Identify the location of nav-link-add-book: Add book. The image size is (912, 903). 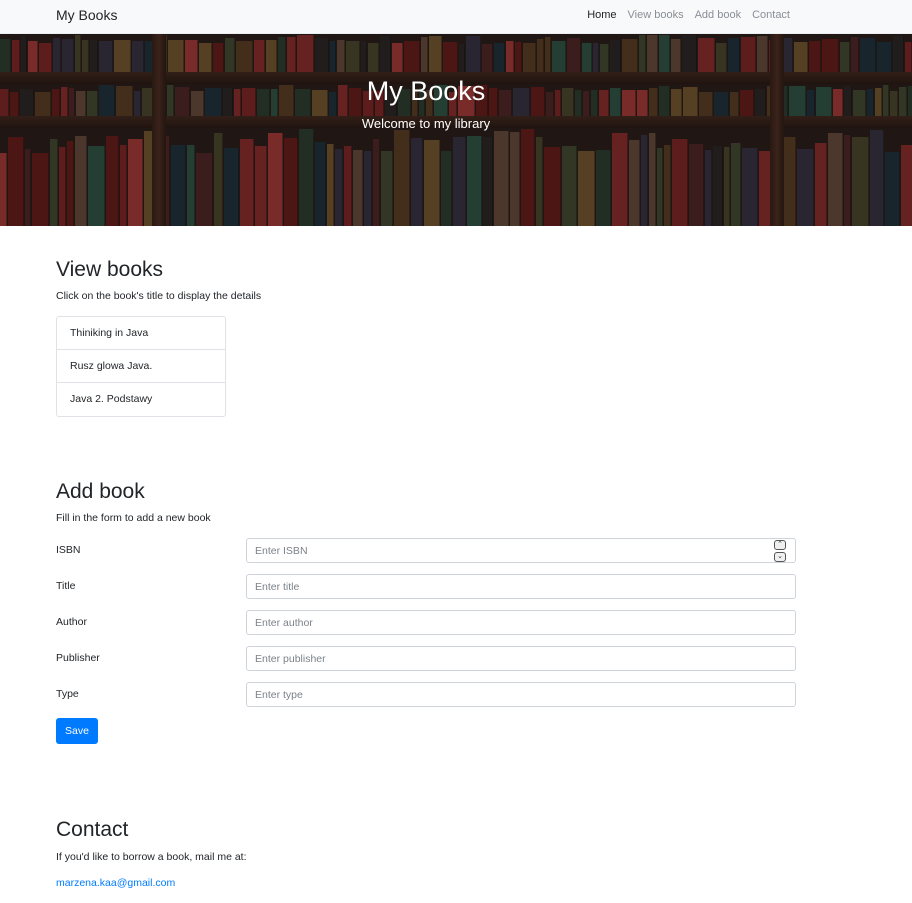
(718, 15).